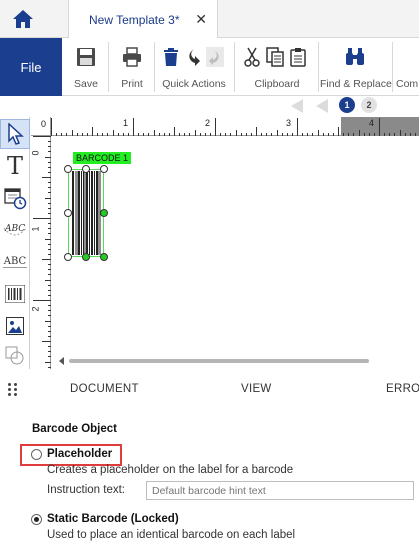  I want to click on date-tool, so click(15, 198).